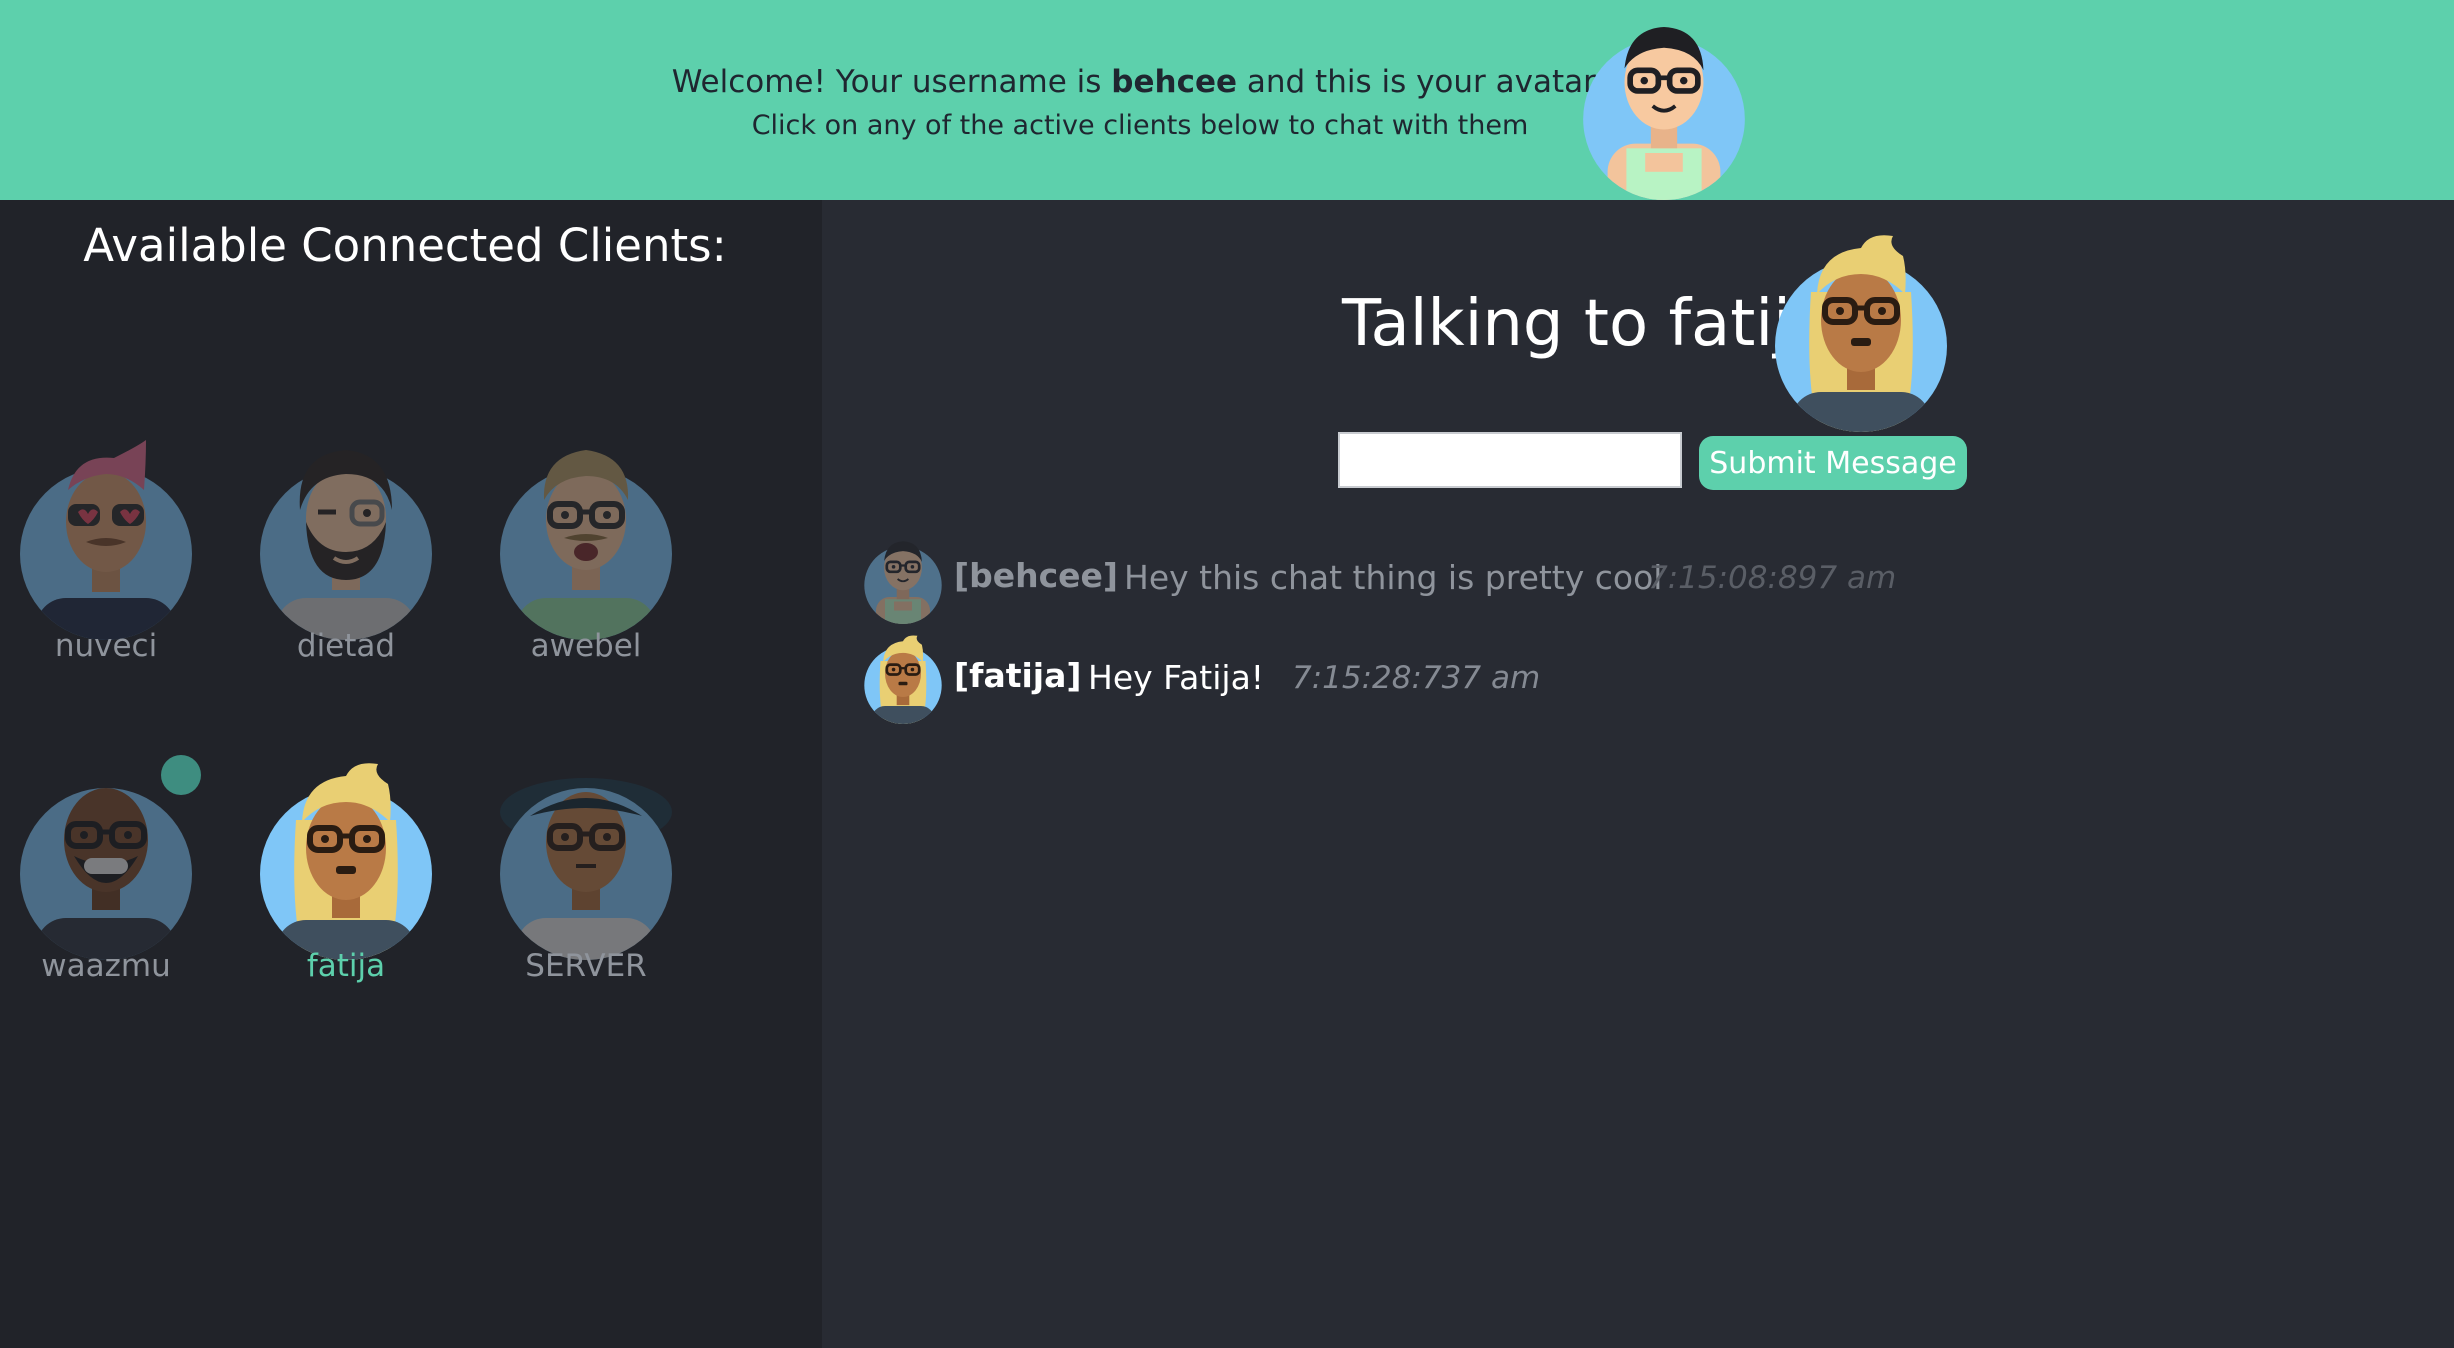  I want to click on client-awebel: awebel, so click(586, 565).